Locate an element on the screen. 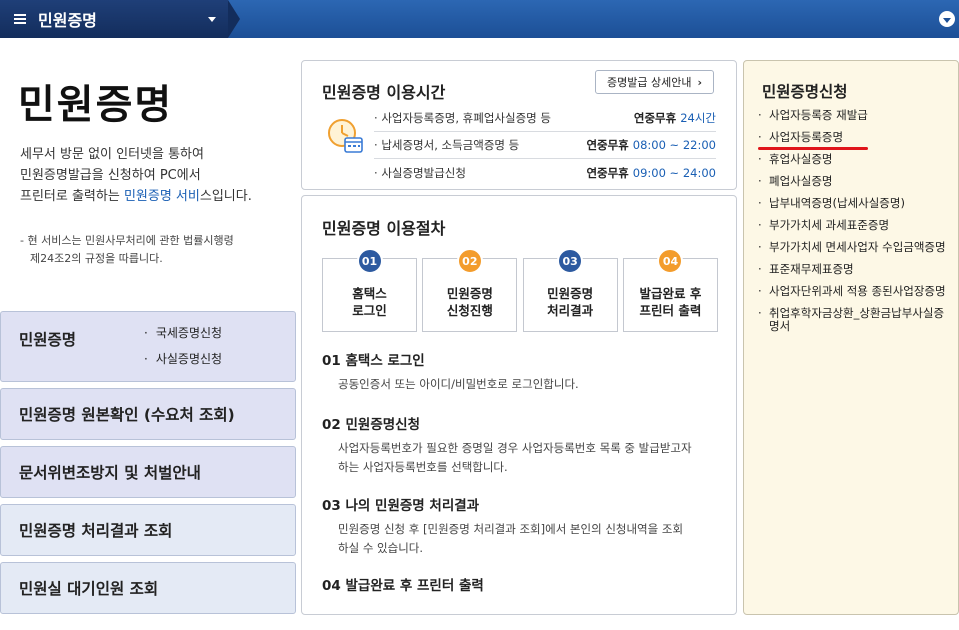 Image resolution: width=959 pixels, height=630 pixels. hamburger-icon is located at coordinates (20, 19).